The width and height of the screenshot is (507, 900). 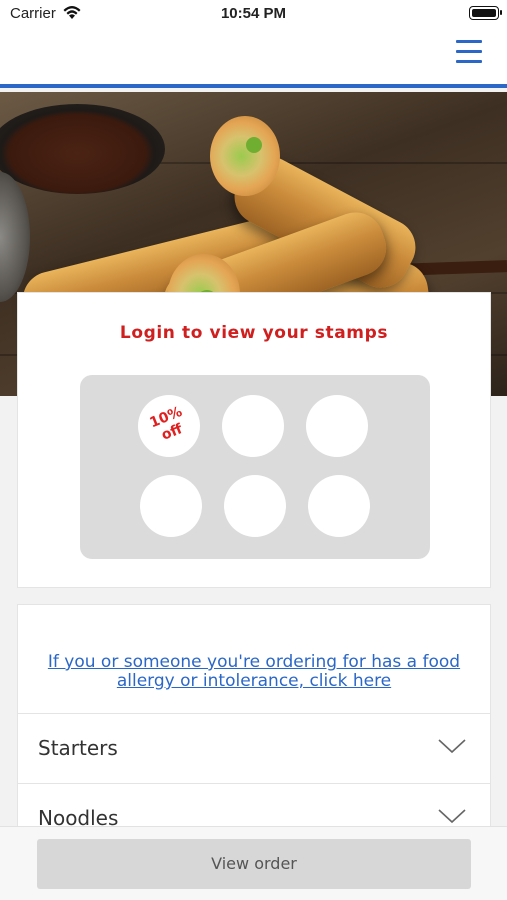 I want to click on status-bar: Carrier 10:54 PM, so click(x=253, y=15).